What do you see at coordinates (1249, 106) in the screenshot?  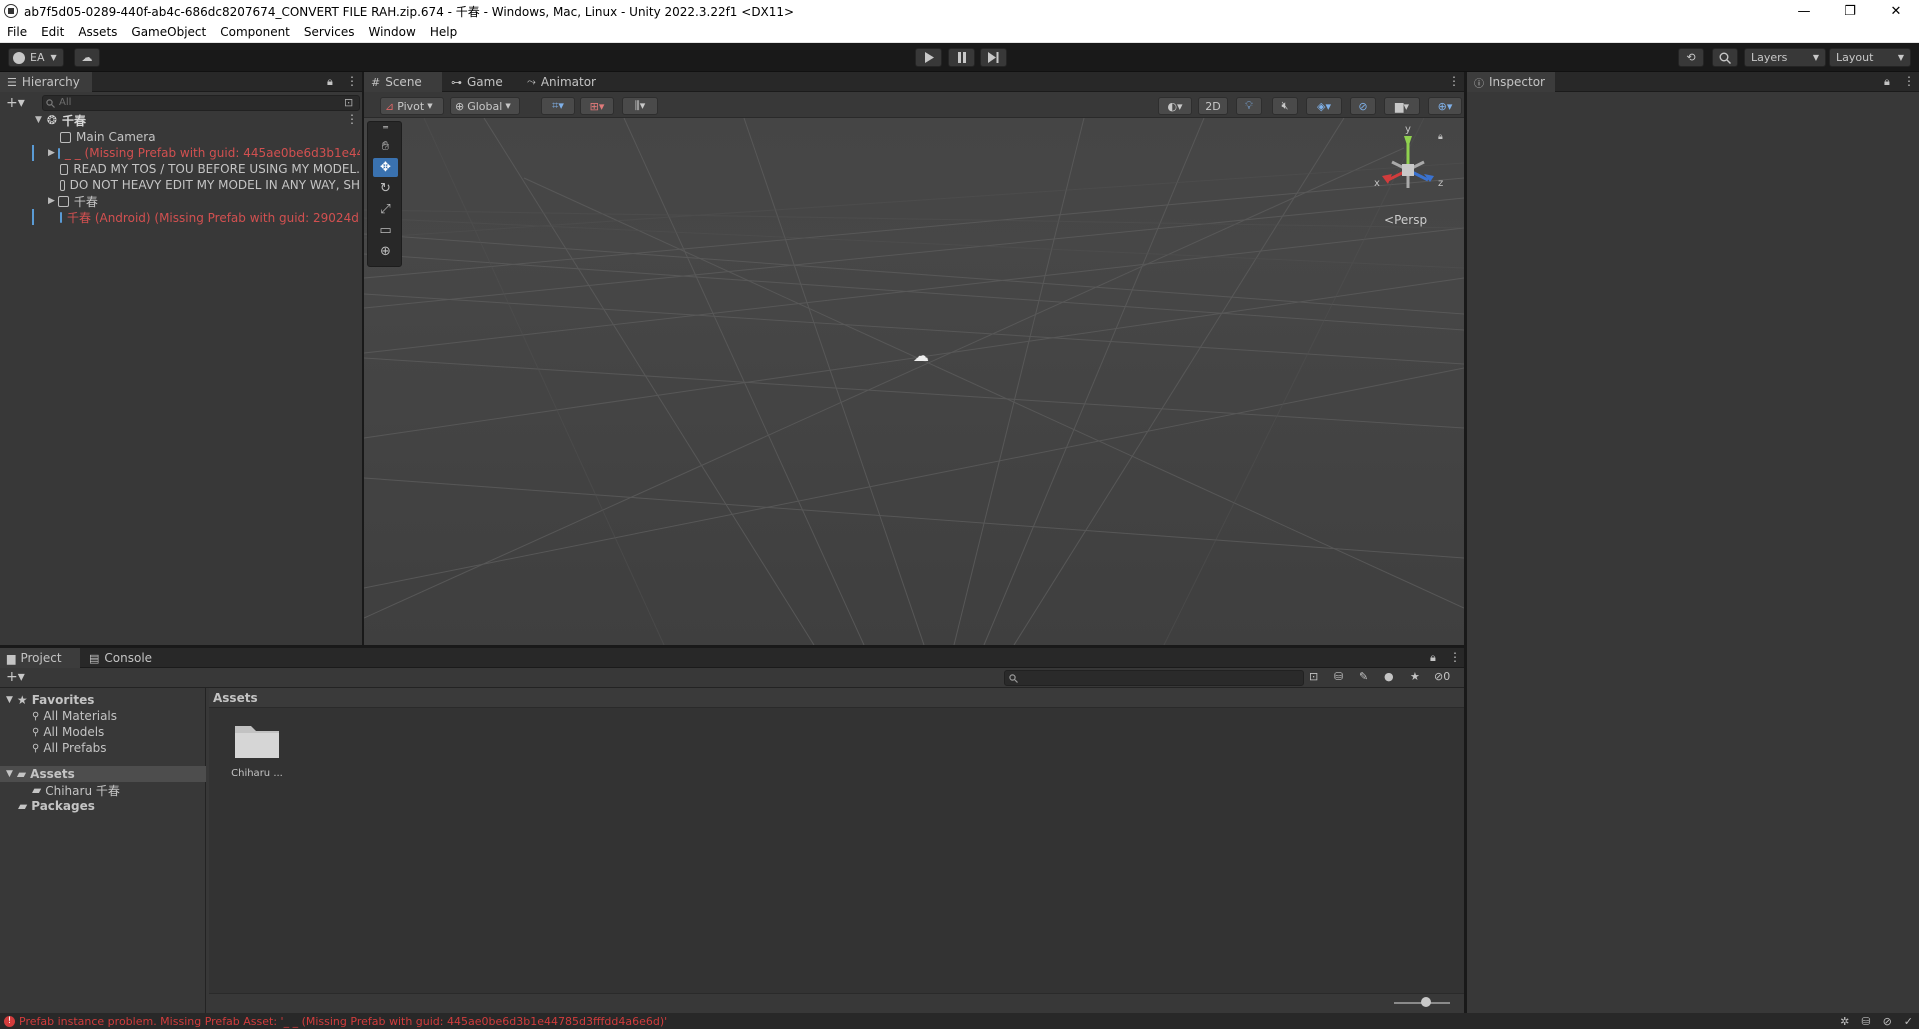 I see `lighting-toggle: 💡︎` at bounding box center [1249, 106].